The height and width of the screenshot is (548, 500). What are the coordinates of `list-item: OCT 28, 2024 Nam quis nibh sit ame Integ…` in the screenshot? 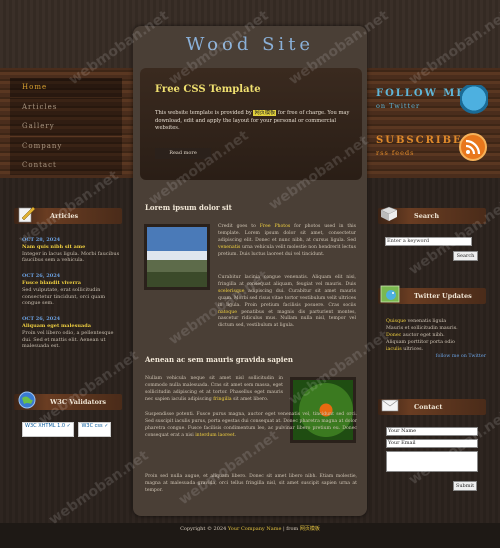 It's located at (72, 250).